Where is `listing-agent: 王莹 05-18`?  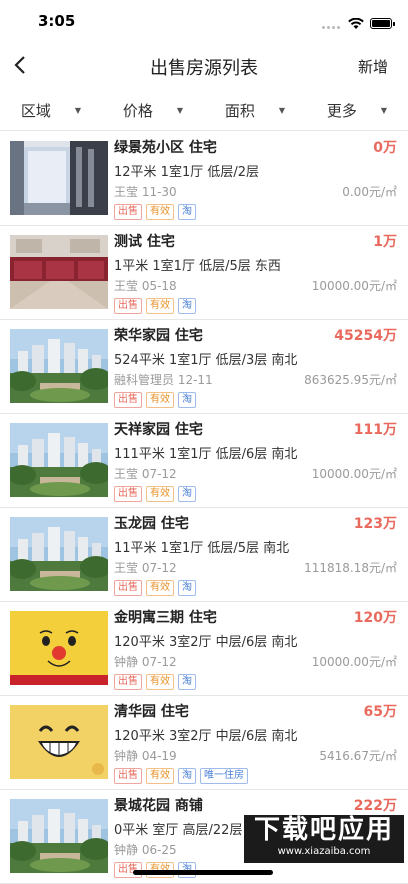
listing-agent: 王莹 05-18 is located at coordinates (145, 286).